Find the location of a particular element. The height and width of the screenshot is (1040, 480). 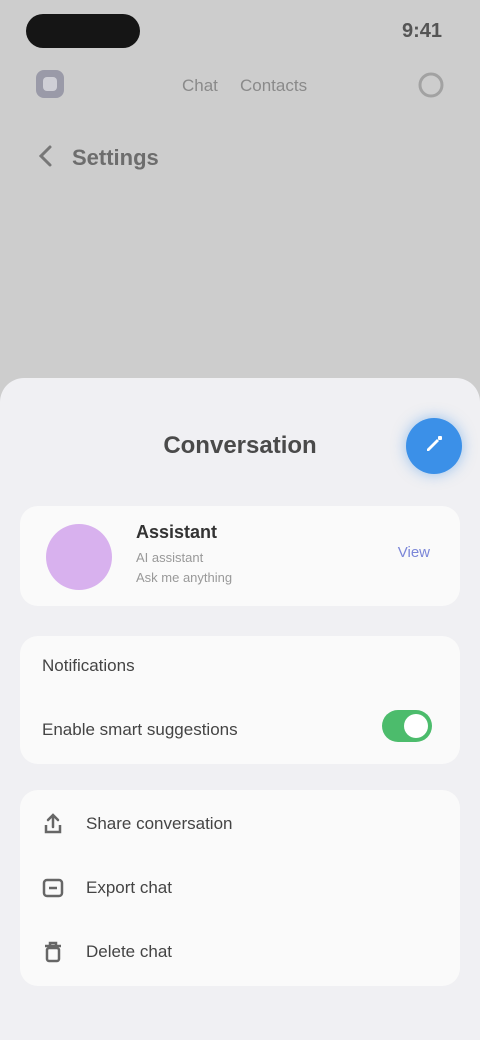

trash-icon is located at coordinates (53, 952).